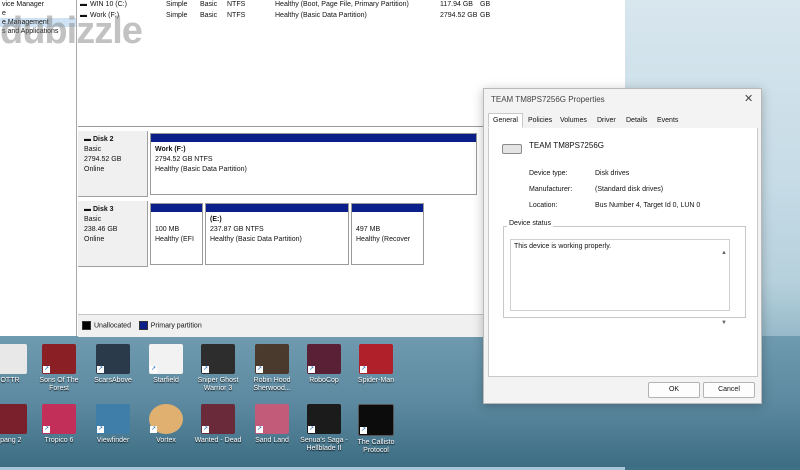  I want to click on disk-drive-icon, so click(512, 149).